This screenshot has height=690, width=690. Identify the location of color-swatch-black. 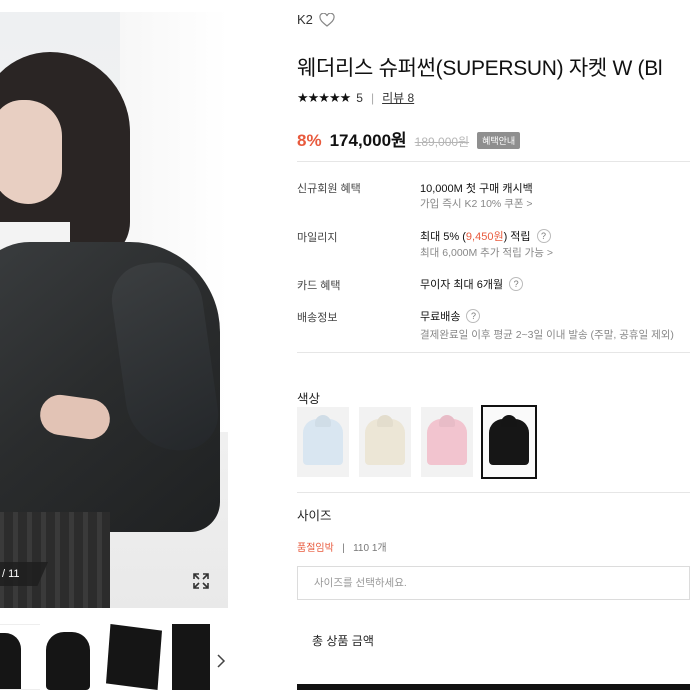
(509, 442).